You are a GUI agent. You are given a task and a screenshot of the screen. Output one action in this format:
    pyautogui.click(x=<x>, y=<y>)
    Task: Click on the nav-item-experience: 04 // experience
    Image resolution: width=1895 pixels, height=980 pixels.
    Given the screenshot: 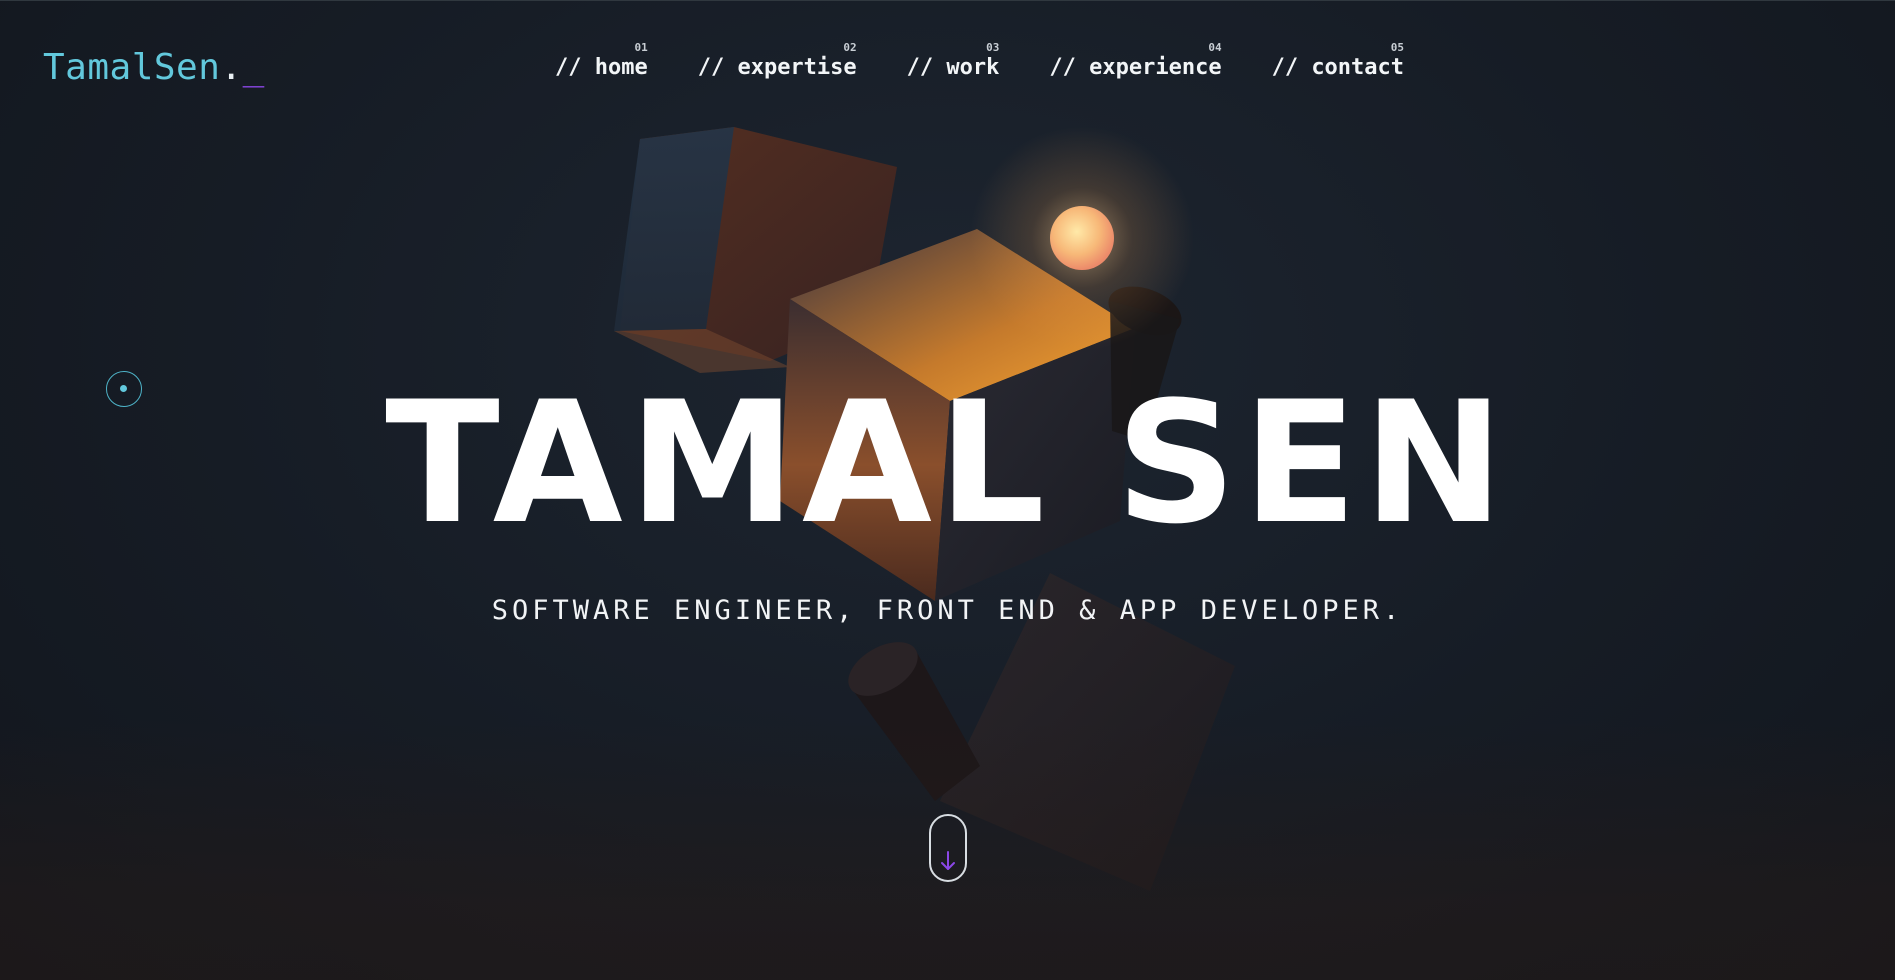 What is the action you would take?
    pyautogui.click(x=1135, y=60)
    